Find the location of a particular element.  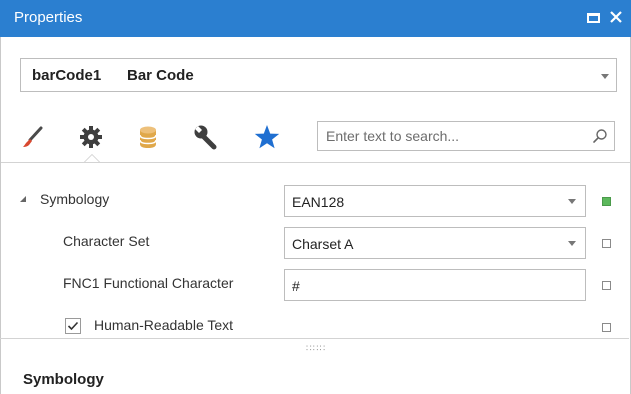

symbology-dropdown: EAN128 is located at coordinates (435, 201).